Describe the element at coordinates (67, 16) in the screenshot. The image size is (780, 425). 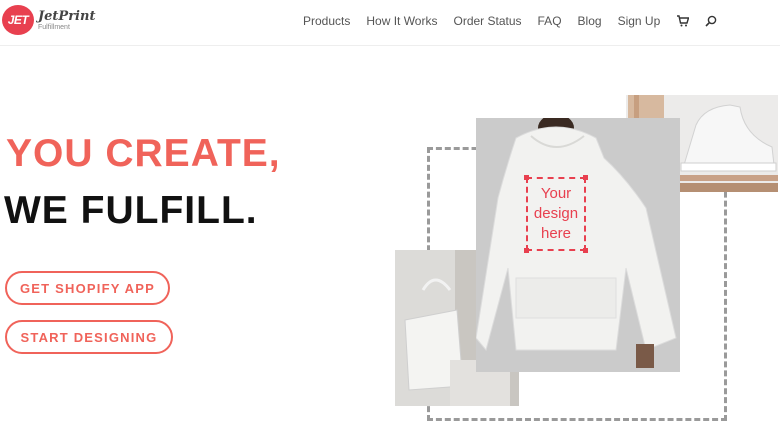
I see `logo-name: JetPrint` at that location.